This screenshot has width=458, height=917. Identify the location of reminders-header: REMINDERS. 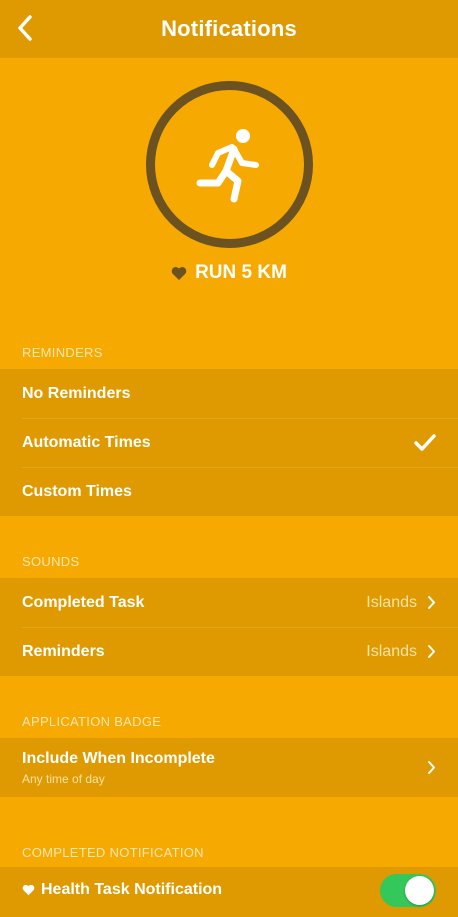
(62, 352).